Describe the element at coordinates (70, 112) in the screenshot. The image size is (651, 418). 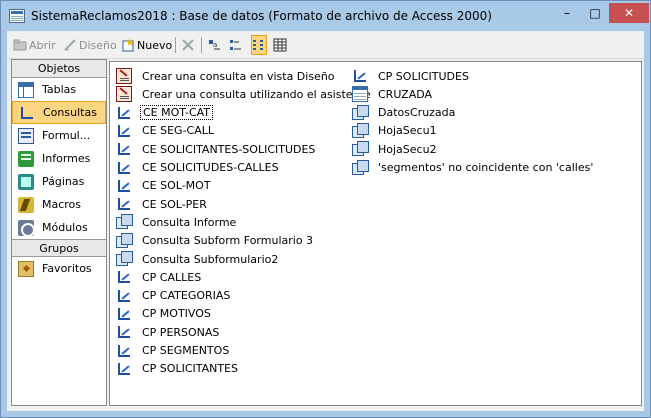
I see `sidebar-item-label: Consultas` at that location.